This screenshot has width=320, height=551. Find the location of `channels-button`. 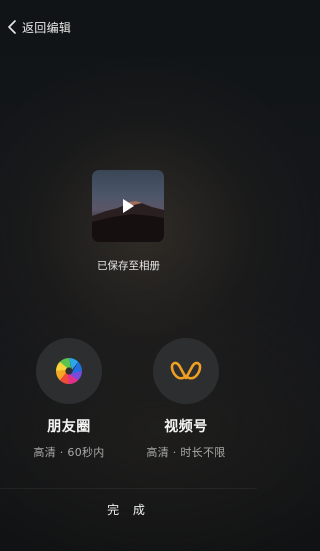

channels-button is located at coordinates (186, 371).